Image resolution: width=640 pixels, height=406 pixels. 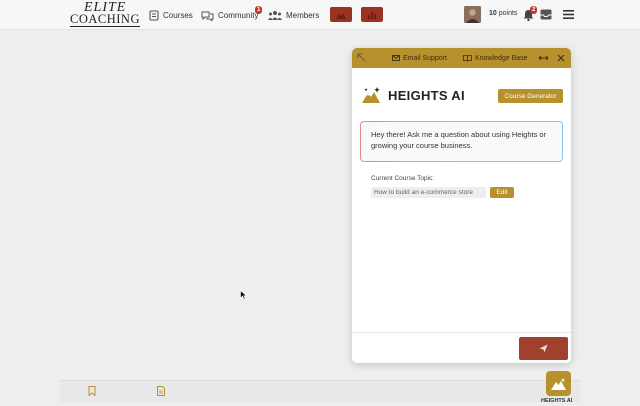 I want to click on heights-ai-launcher-button, so click(x=558, y=383).